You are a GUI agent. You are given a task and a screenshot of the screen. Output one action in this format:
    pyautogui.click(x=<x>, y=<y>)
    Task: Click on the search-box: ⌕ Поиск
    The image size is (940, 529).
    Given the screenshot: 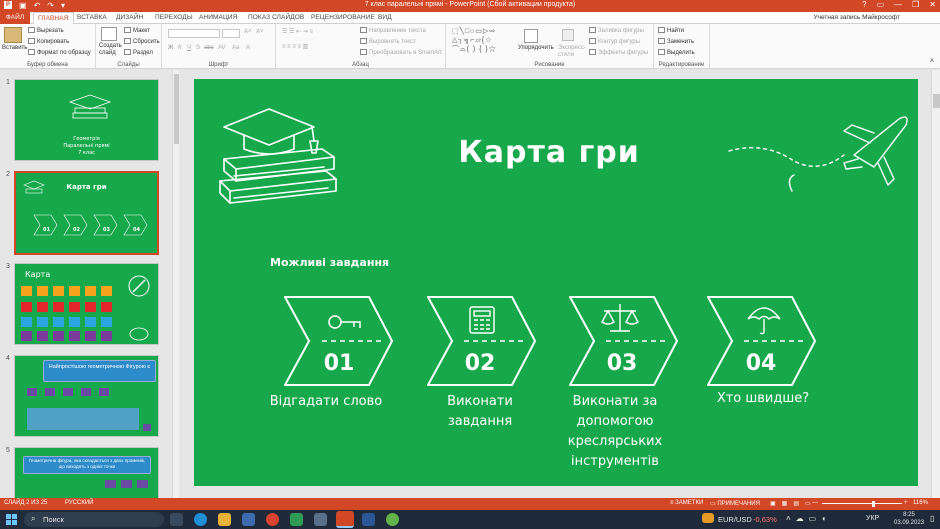 What is the action you would take?
    pyautogui.click(x=94, y=519)
    